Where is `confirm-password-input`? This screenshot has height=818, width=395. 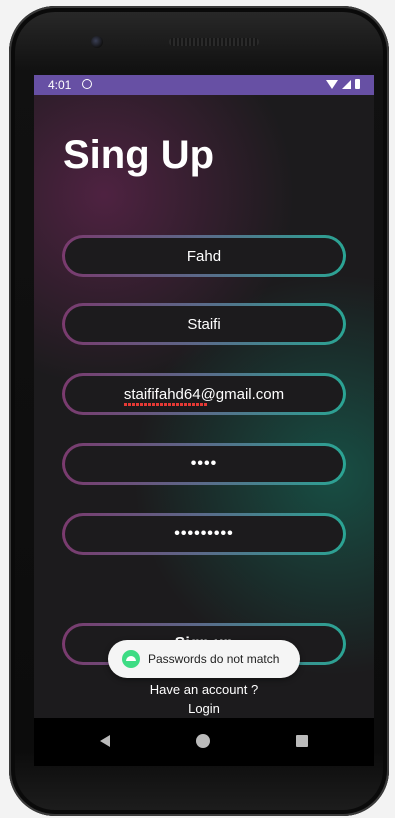 confirm-password-input is located at coordinates (204, 534).